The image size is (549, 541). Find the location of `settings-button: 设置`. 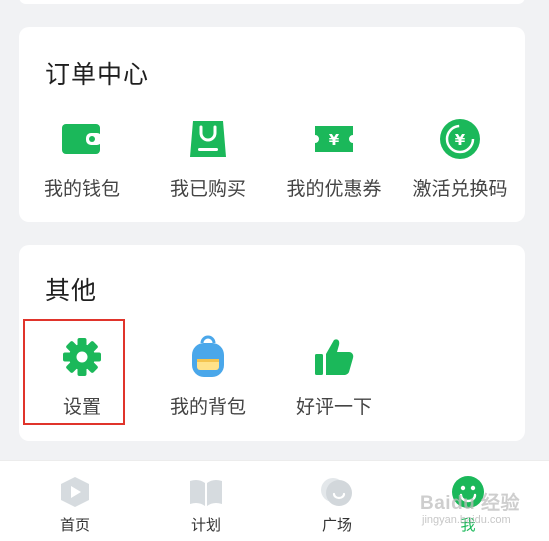

settings-button: 设置 is located at coordinates (82, 380).